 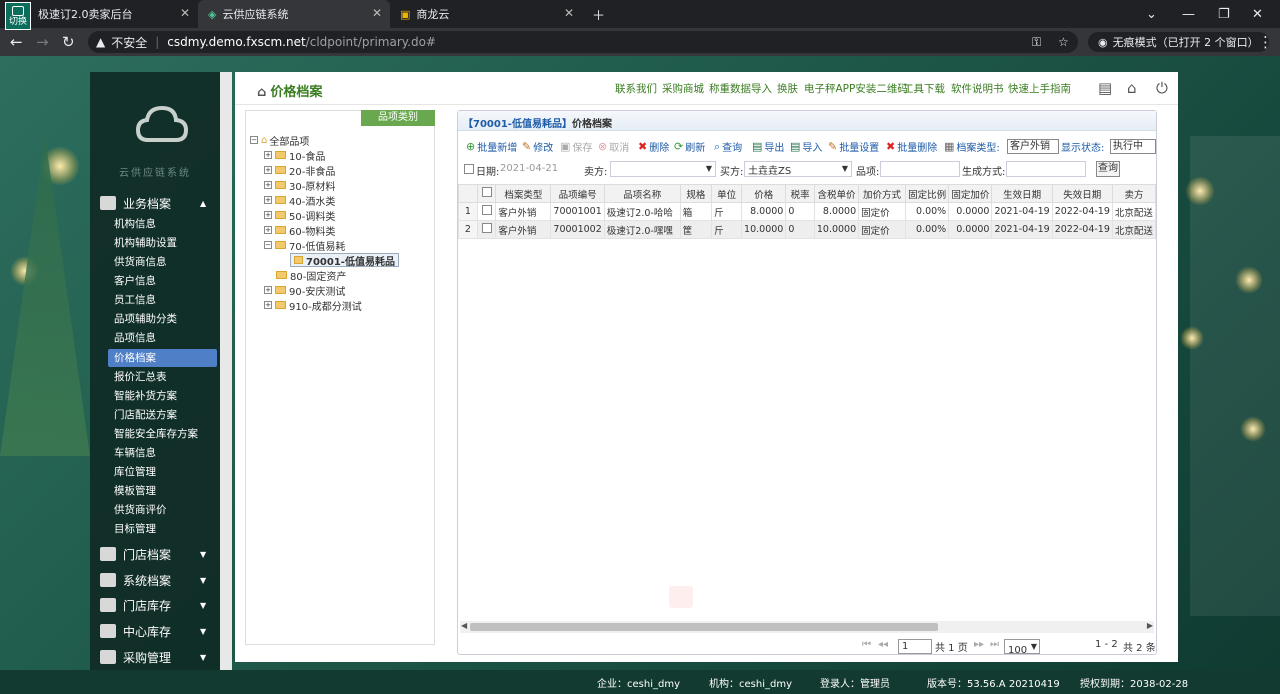 I want to click on query-submit-button: 查询, so click(x=1108, y=169).